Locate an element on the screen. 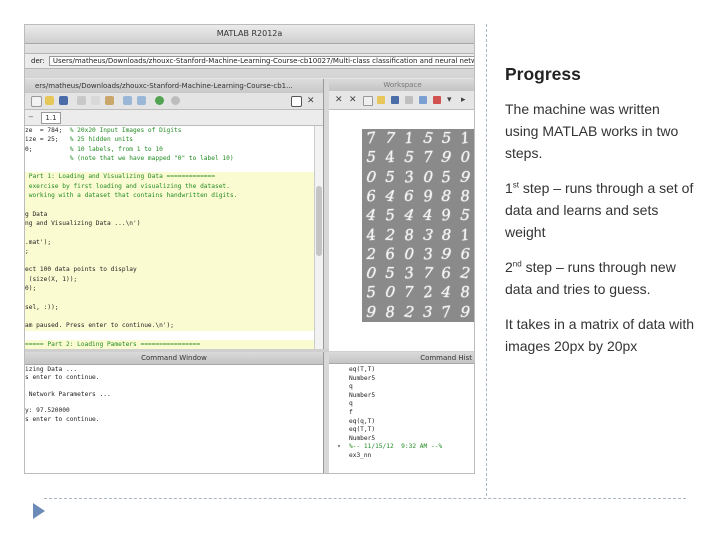  code-line: 0; % 10 labels, from 1 to 10 is located at coordinates (170, 149).